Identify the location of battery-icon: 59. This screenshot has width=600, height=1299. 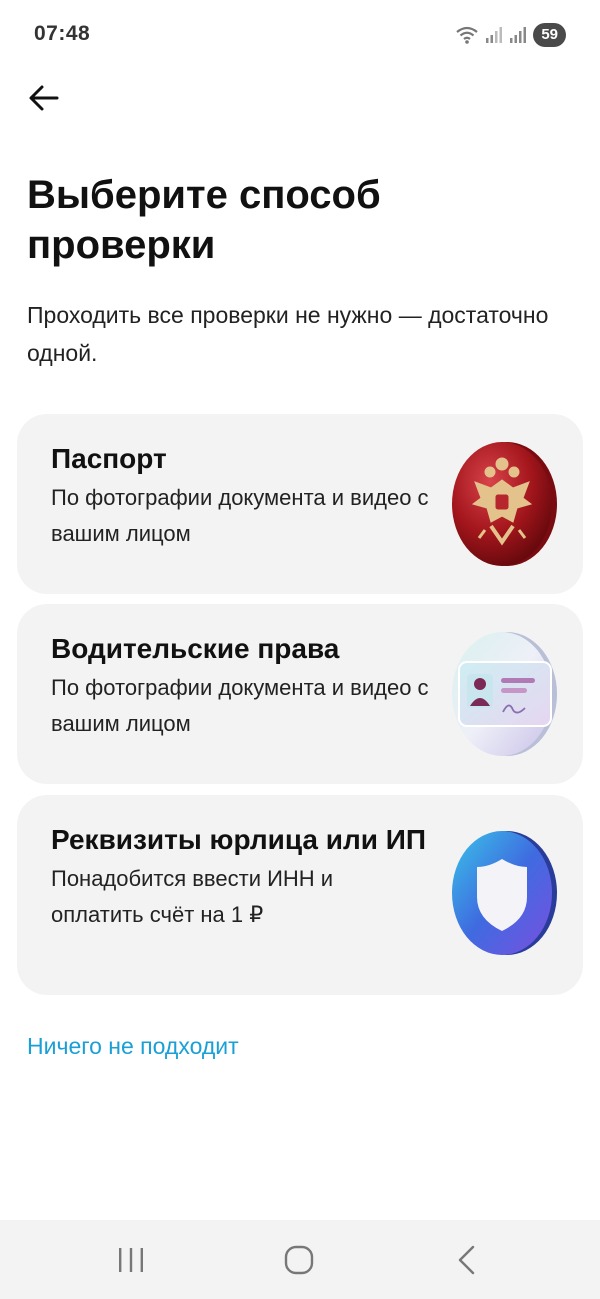
(549, 35).